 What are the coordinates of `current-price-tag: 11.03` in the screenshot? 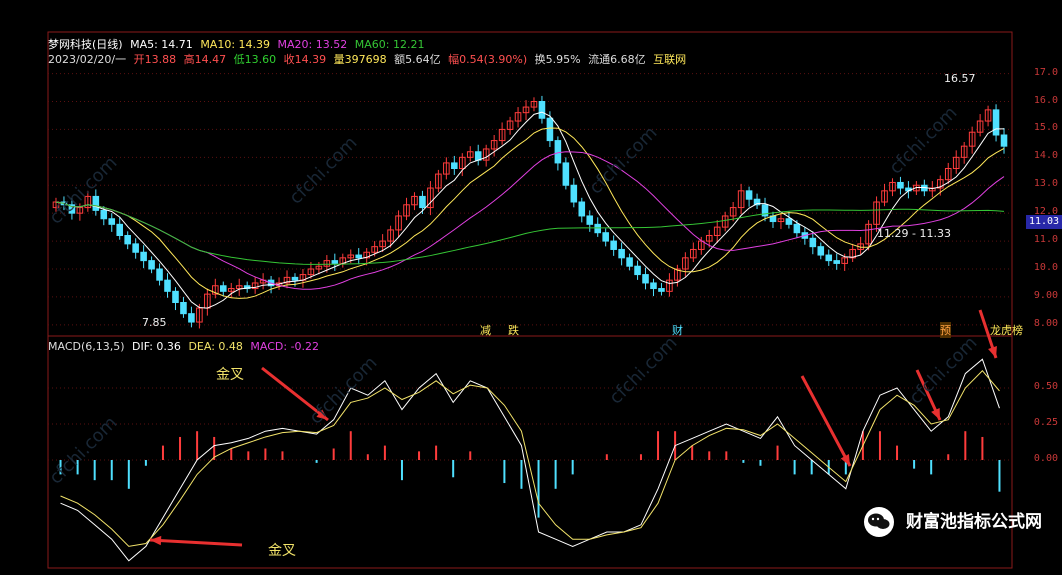 It's located at (1044, 222).